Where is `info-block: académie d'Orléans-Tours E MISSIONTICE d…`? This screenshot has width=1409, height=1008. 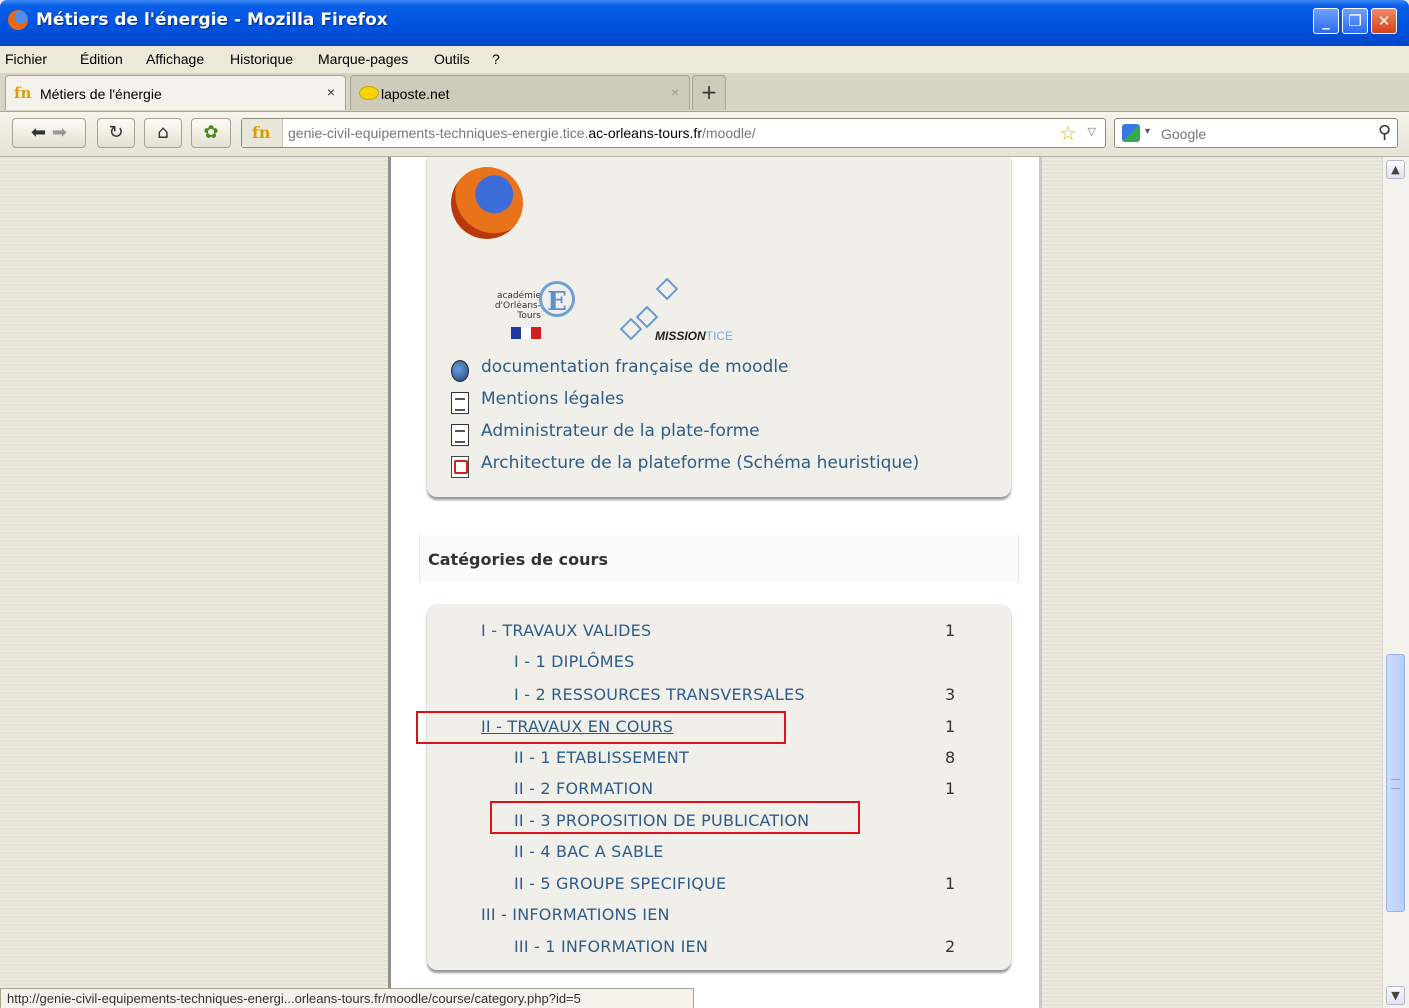 info-block: académie d'Orléans-Tours E MISSIONTICE d… is located at coordinates (719, 327).